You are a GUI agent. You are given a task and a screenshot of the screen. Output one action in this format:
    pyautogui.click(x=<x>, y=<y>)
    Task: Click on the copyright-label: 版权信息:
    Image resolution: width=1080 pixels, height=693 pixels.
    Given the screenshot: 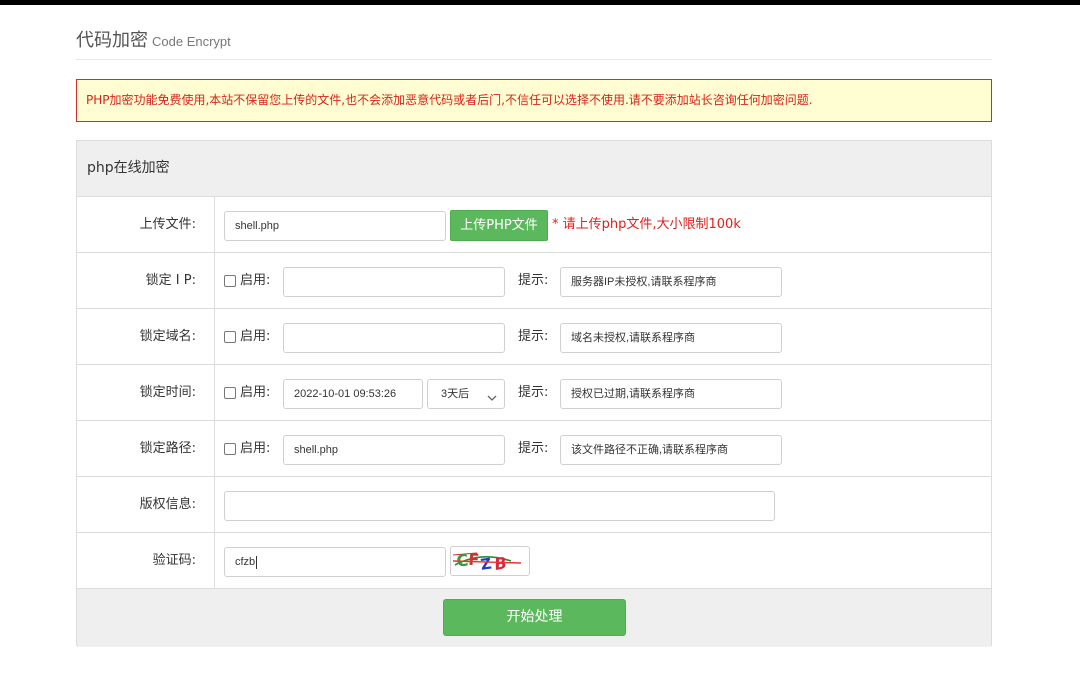 What is the action you would take?
    pyautogui.click(x=146, y=504)
    